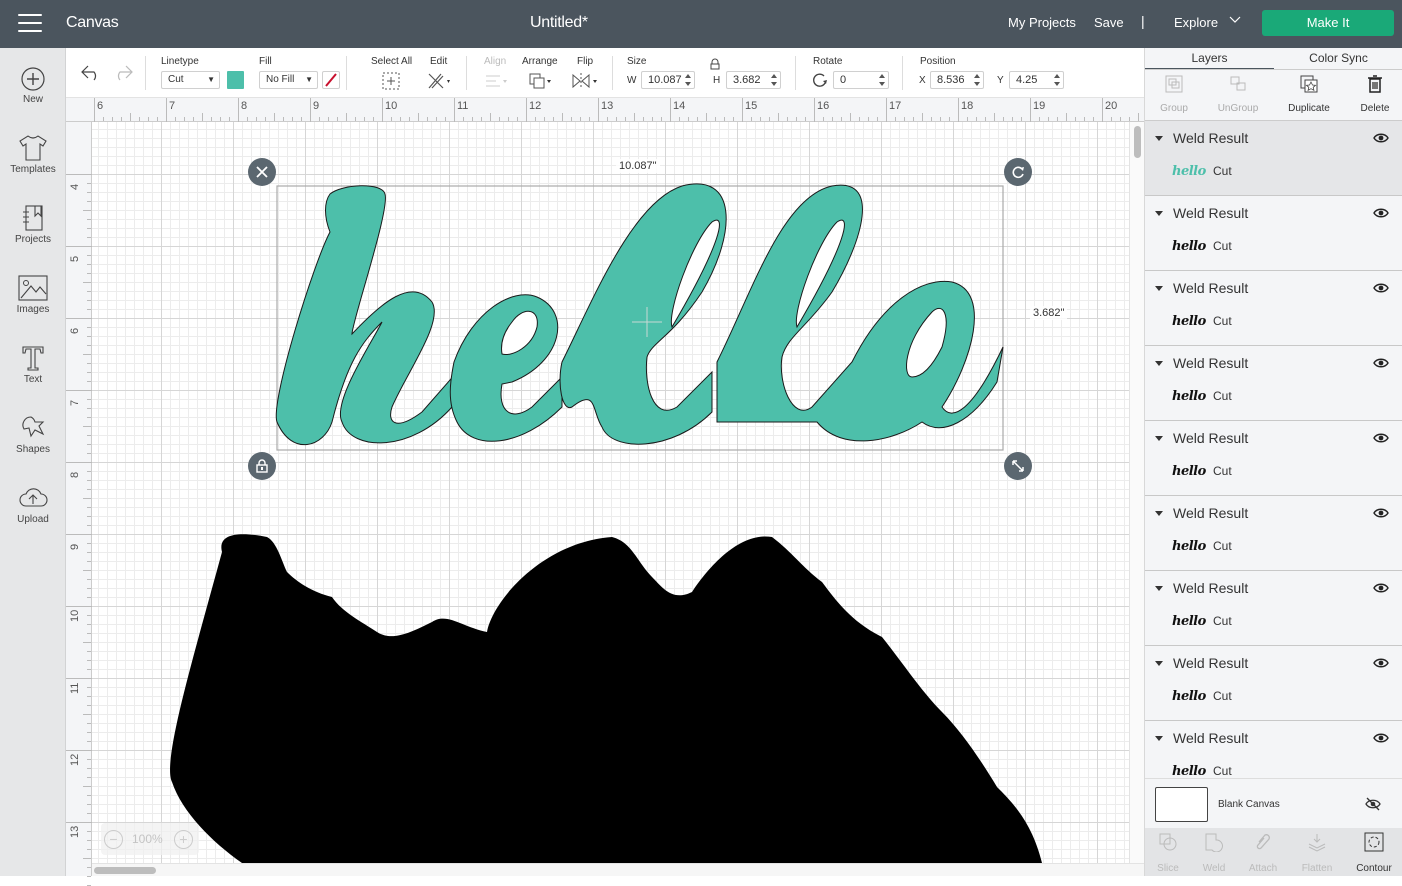 The image size is (1402, 886). Describe the element at coordinates (33, 85) in the screenshot. I see `sidebar-item-new: New` at that location.